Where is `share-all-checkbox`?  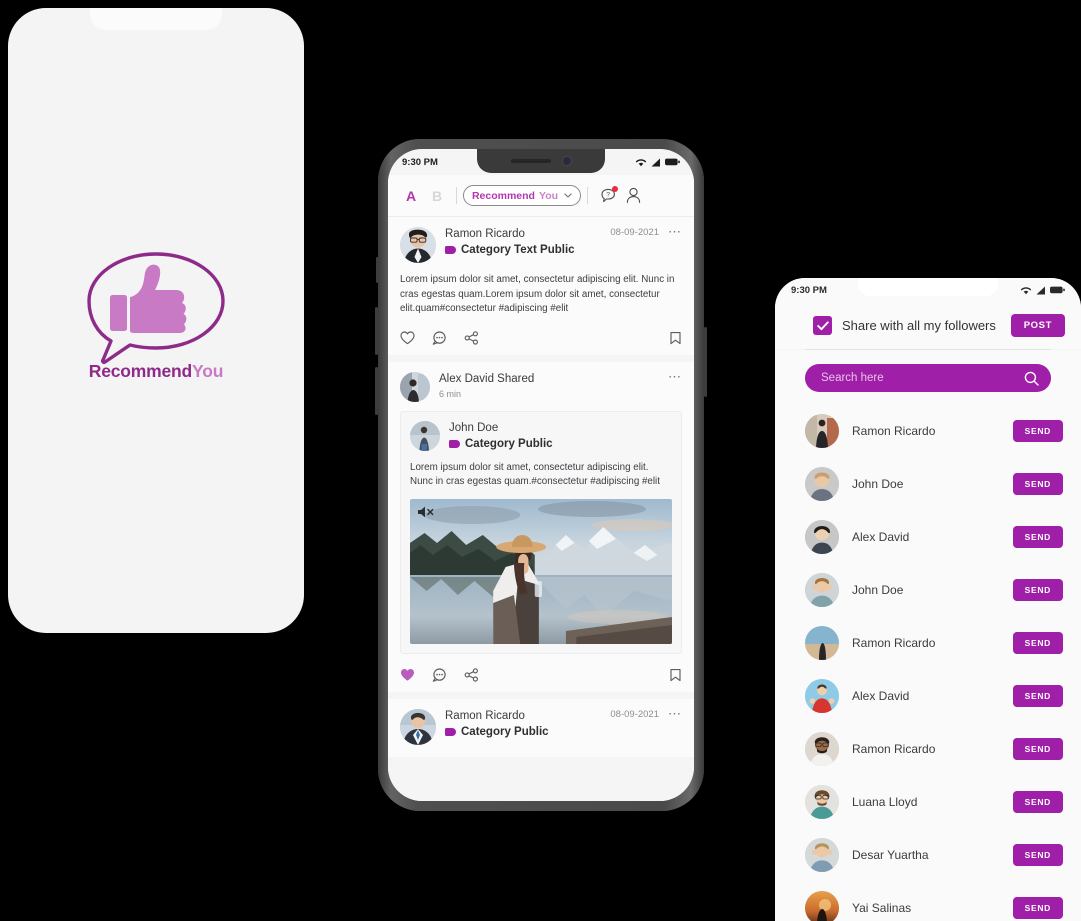 share-all-checkbox is located at coordinates (822, 325).